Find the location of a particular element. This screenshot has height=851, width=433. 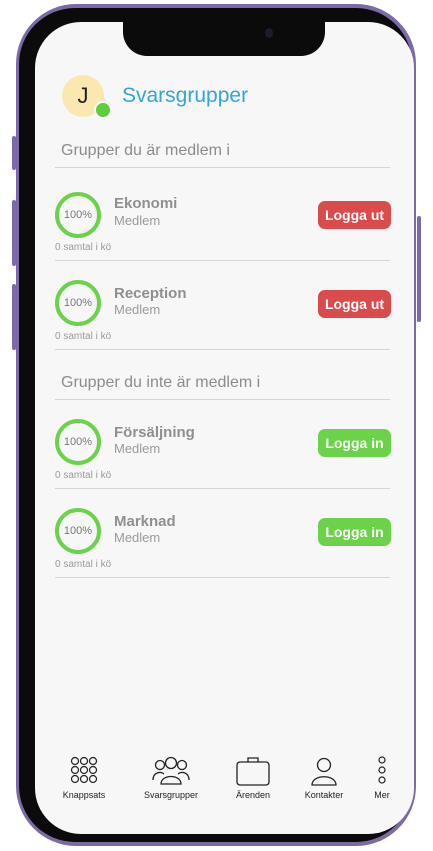

presence-status-icon is located at coordinates (103, 110).